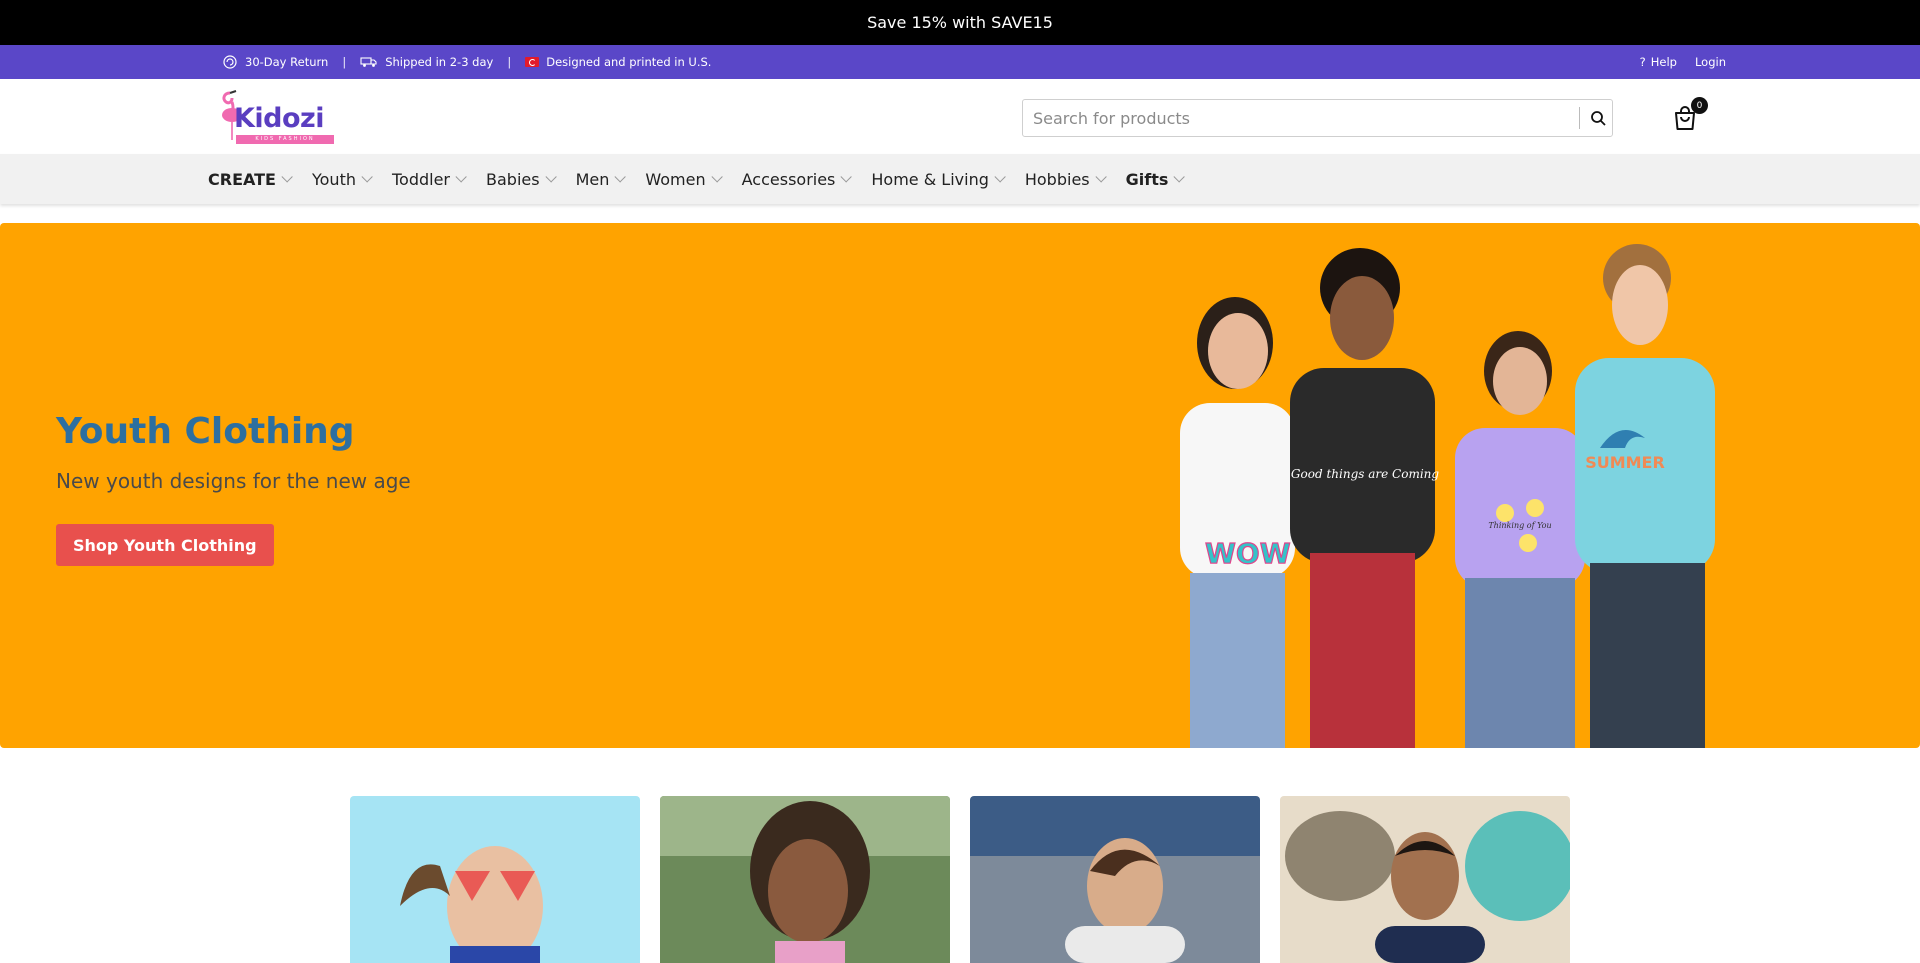  Describe the element at coordinates (205, 431) in the screenshot. I see `hero-title: Youth Clothing` at that location.